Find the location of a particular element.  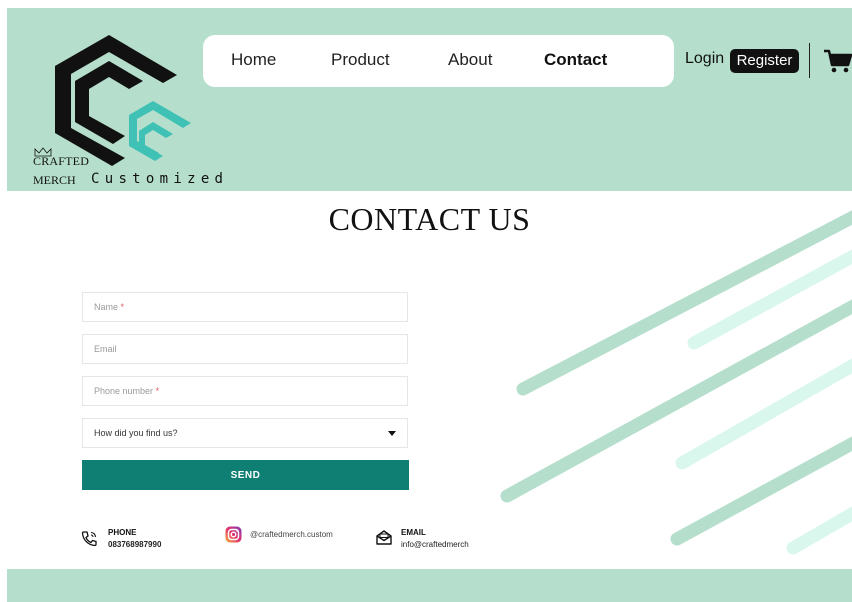

nav-about: About is located at coordinates (470, 60).